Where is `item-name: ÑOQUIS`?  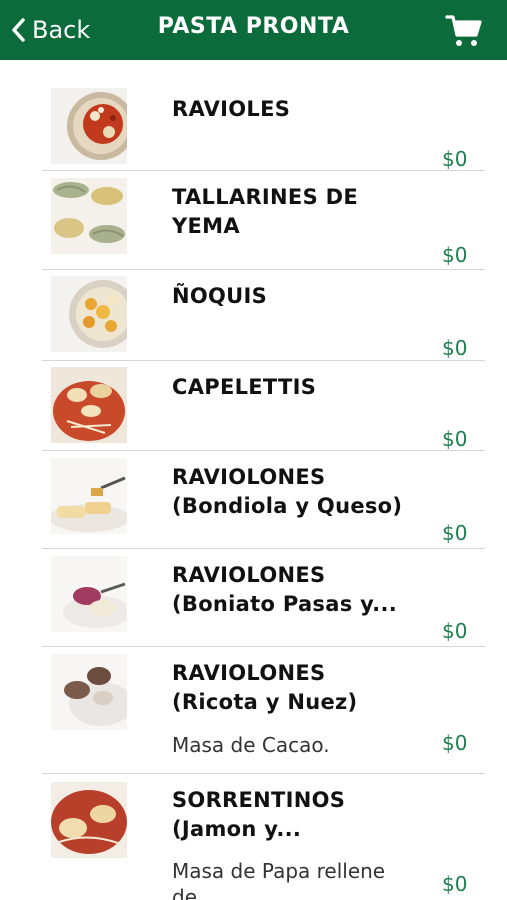 item-name: ÑOQUIS is located at coordinates (220, 296).